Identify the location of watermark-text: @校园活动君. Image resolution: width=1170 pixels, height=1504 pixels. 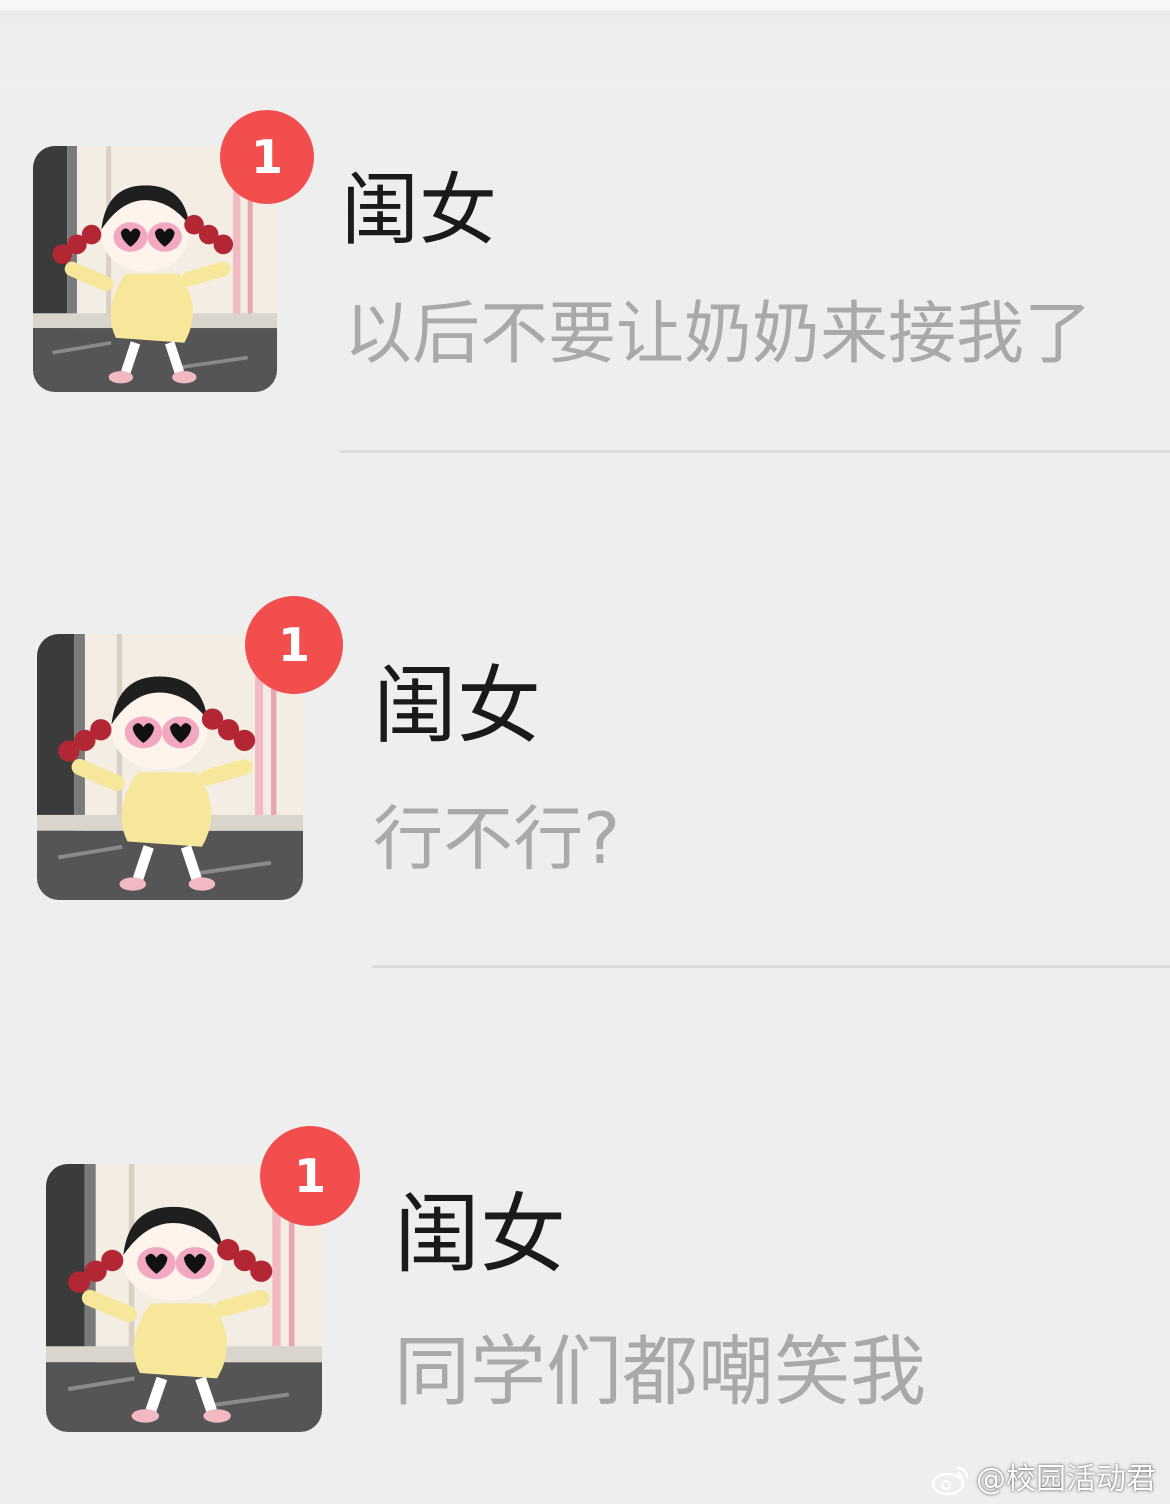
(1066, 1479).